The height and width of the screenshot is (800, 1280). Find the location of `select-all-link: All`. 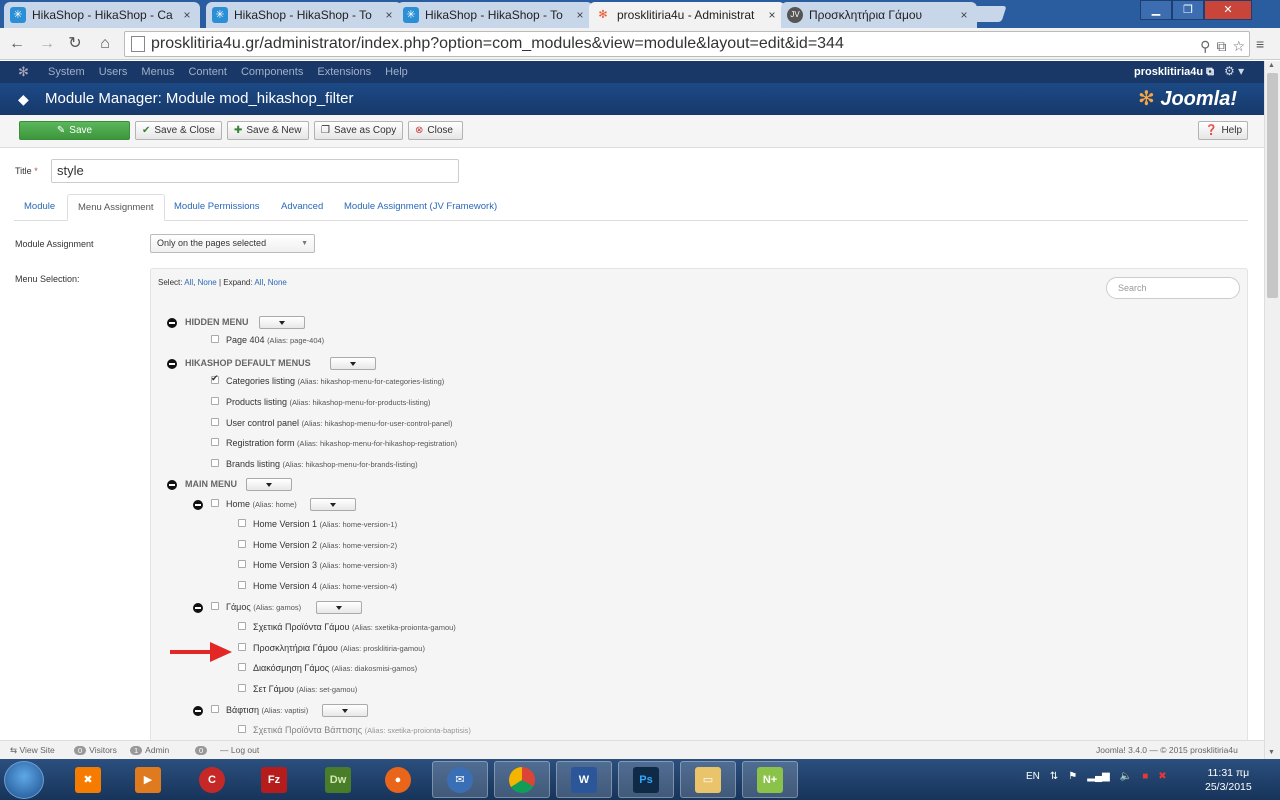

select-all-link: All is located at coordinates (188, 282).